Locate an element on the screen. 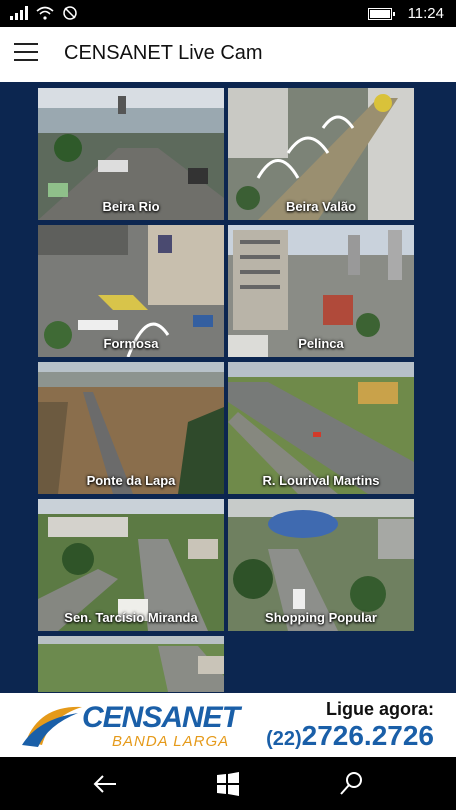 The image size is (456, 810). signal-icon is located at coordinates (19, 13).